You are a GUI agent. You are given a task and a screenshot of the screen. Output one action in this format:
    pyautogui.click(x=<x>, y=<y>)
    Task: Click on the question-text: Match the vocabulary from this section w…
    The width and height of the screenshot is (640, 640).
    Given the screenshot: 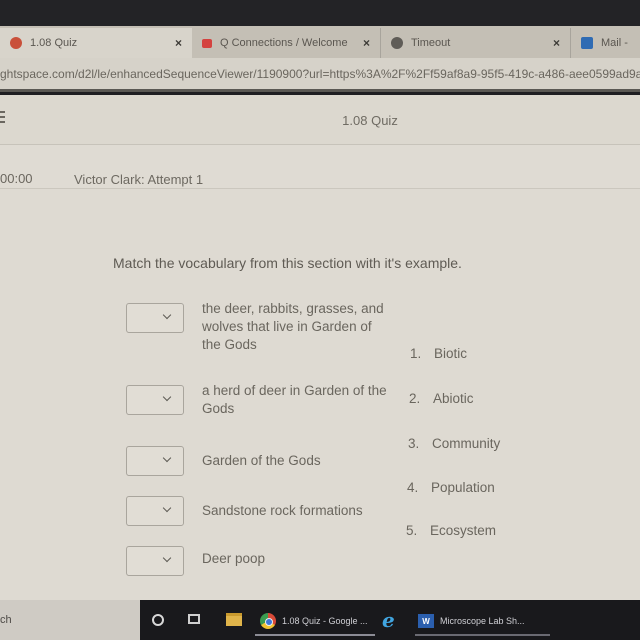 What is the action you would take?
    pyautogui.click(x=287, y=263)
    